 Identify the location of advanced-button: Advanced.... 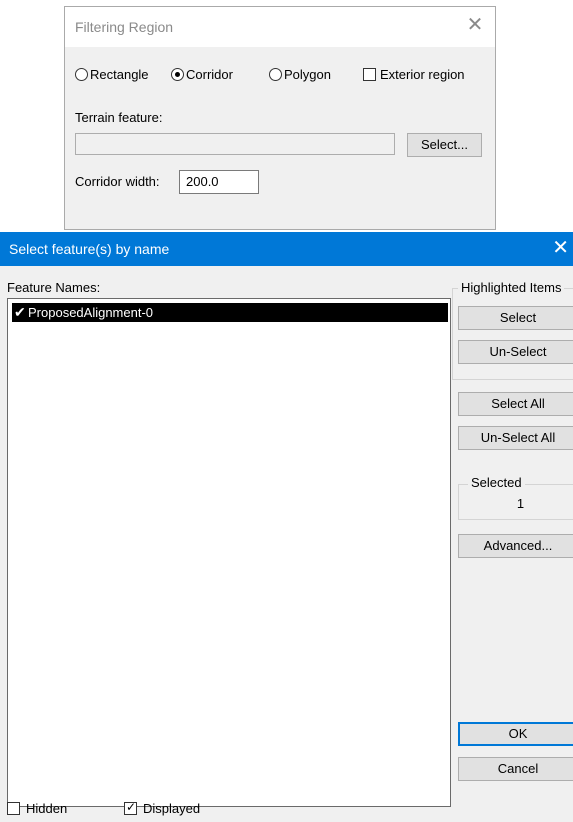
(515, 546).